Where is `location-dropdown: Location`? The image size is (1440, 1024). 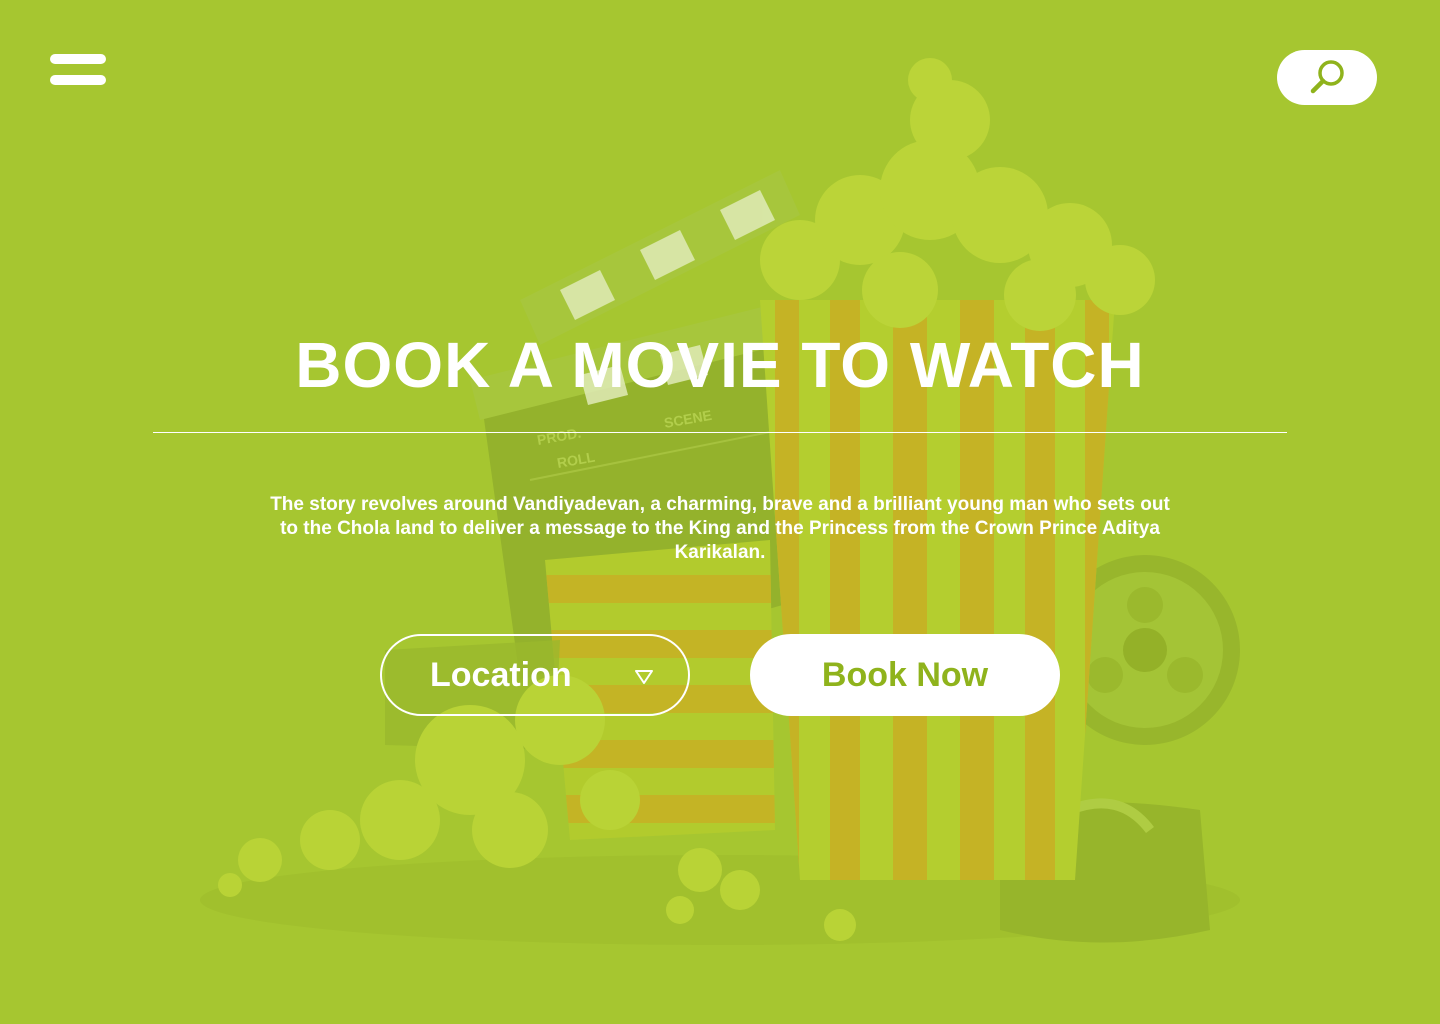 location-dropdown: Location is located at coordinates (535, 675).